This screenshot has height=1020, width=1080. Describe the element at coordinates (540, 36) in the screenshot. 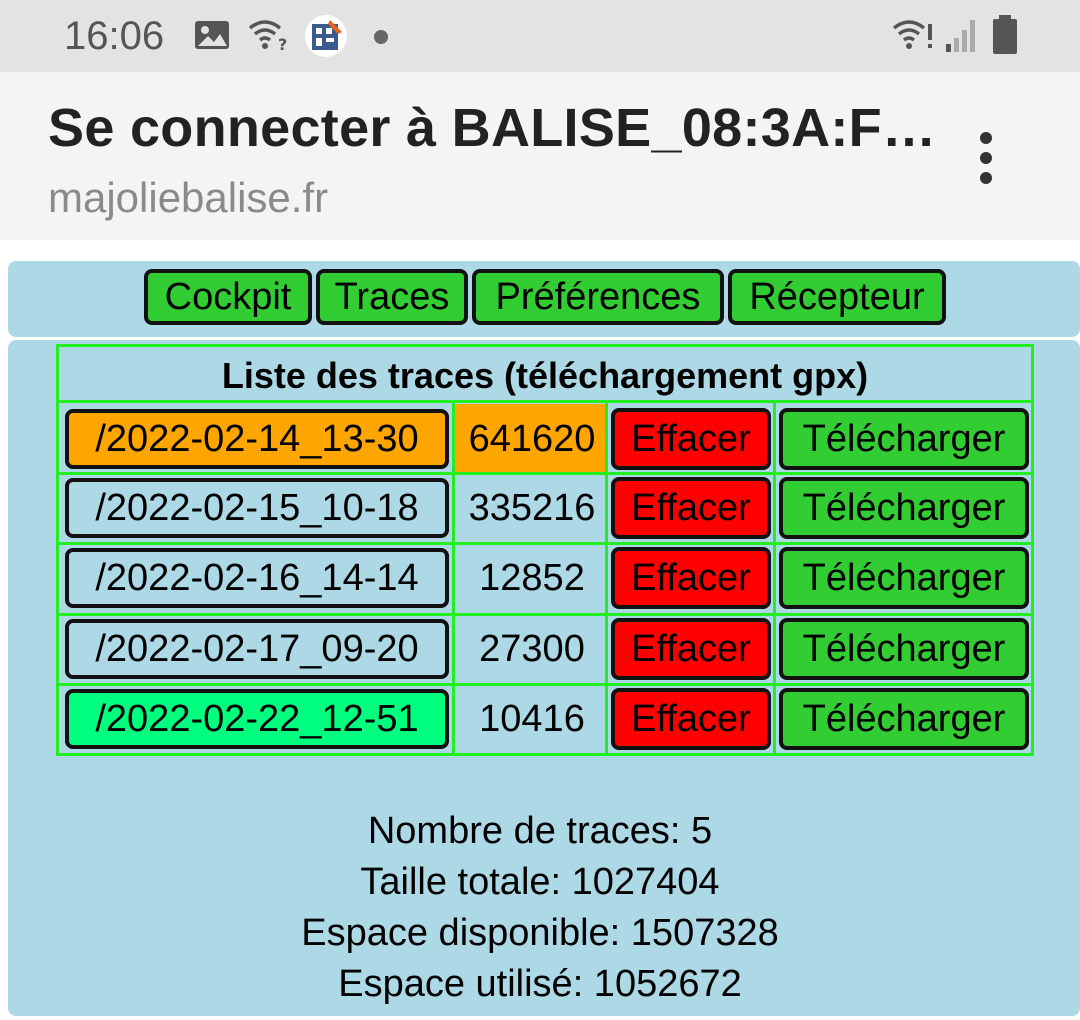

I see `status-bar: 16:06 ?` at that location.